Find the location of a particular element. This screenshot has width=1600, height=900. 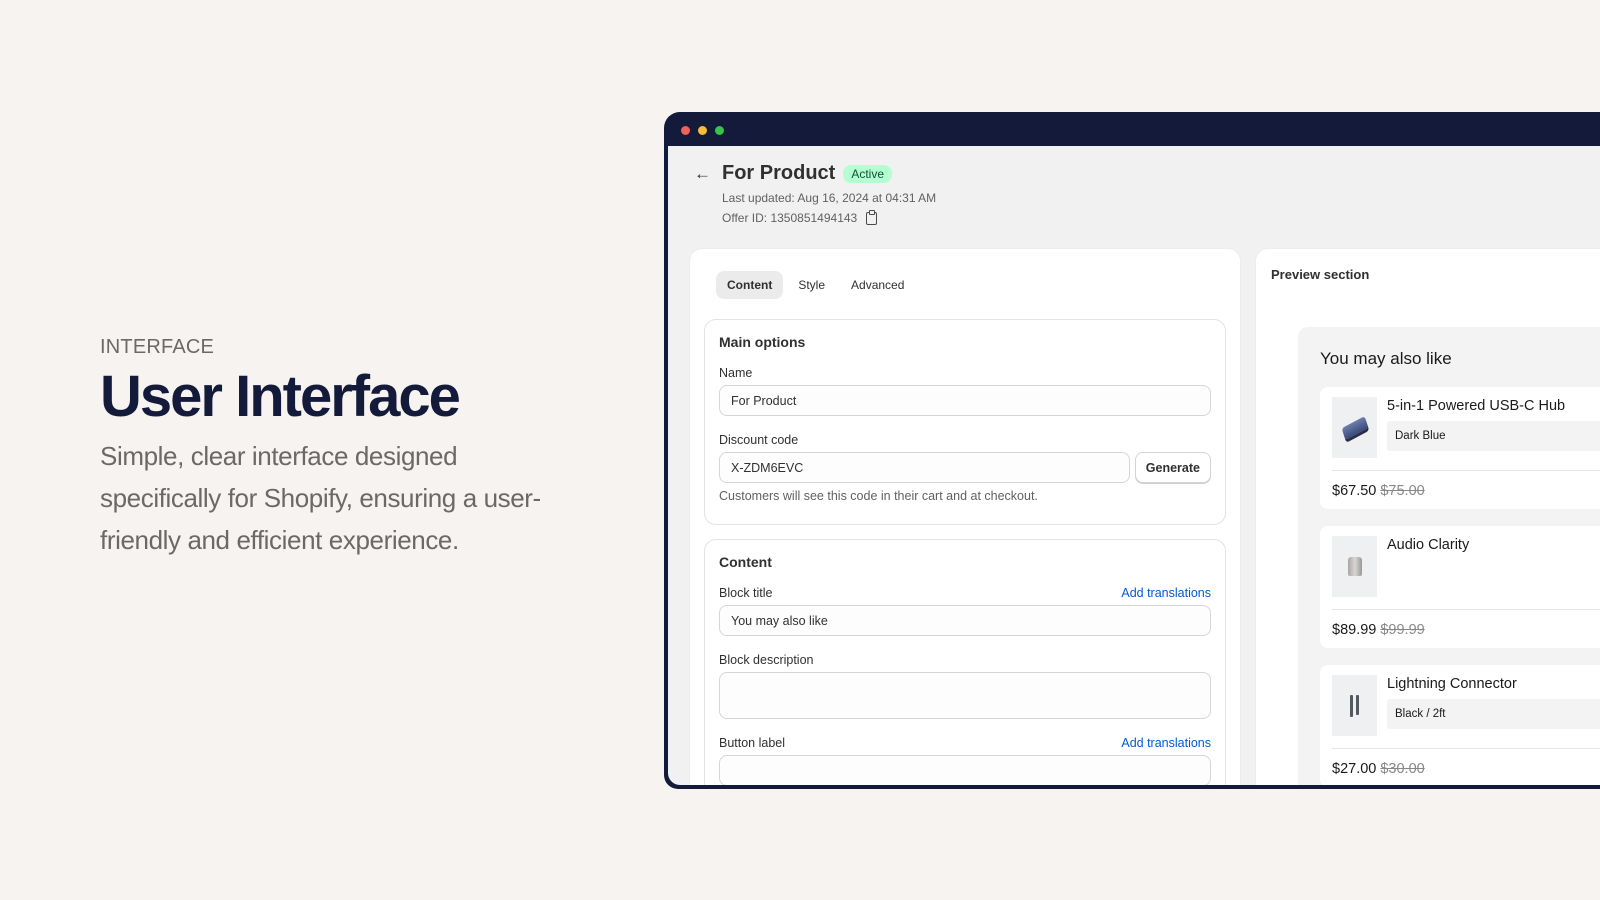

maximize-window-icon is located at coordinates (719, 130).